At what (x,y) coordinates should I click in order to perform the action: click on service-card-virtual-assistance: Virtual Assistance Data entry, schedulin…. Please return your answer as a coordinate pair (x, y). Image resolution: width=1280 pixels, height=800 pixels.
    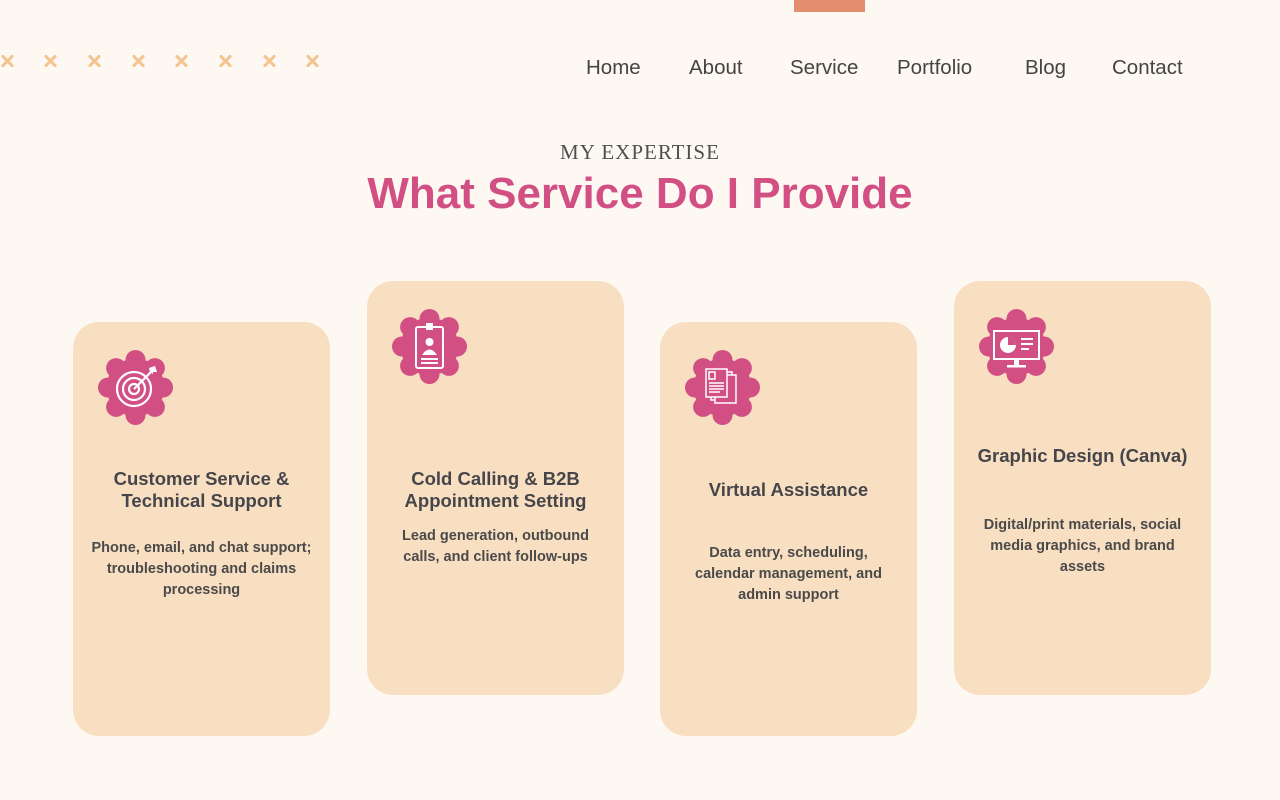
    Looking at the image, I should click on (788, 529).